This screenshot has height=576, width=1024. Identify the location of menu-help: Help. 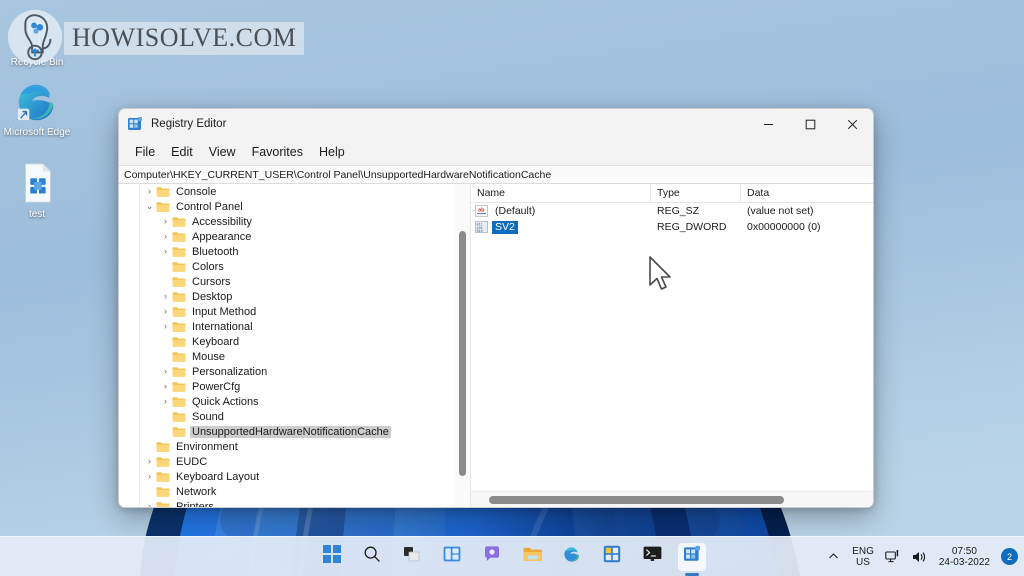
(332, 152).